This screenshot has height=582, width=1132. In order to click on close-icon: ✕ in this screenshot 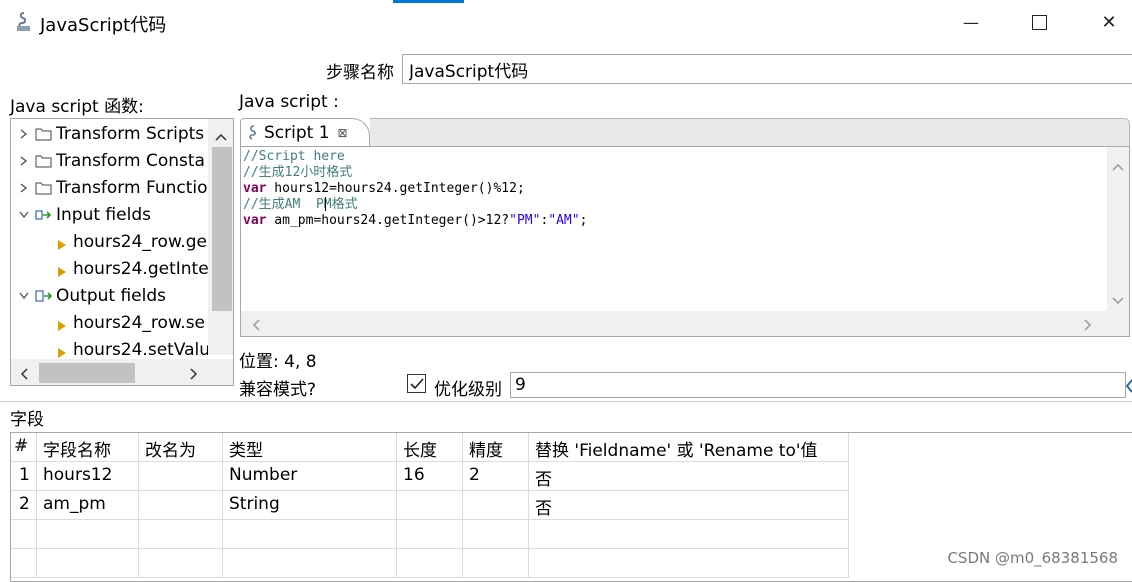, I will do `click(1109, 22)`.